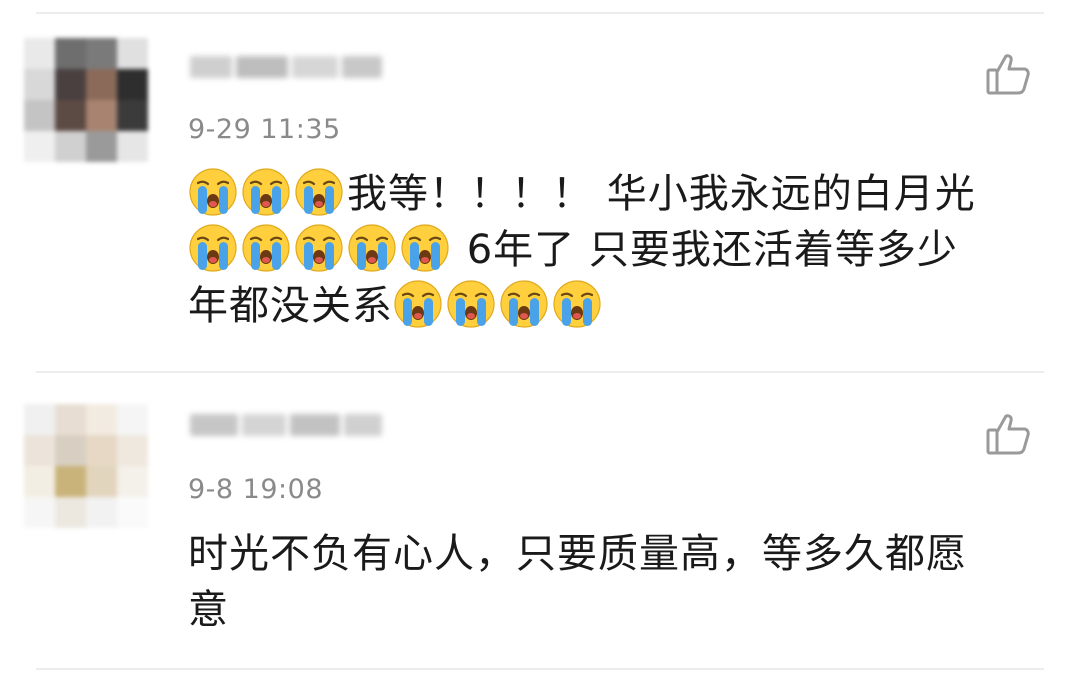 The image size is (1080, 674). What do you see at coordinates (705, 250) in the screenshot?
I see `comment-text: 6年了 只要我还活着等多少` at bounding box center [705, 250].